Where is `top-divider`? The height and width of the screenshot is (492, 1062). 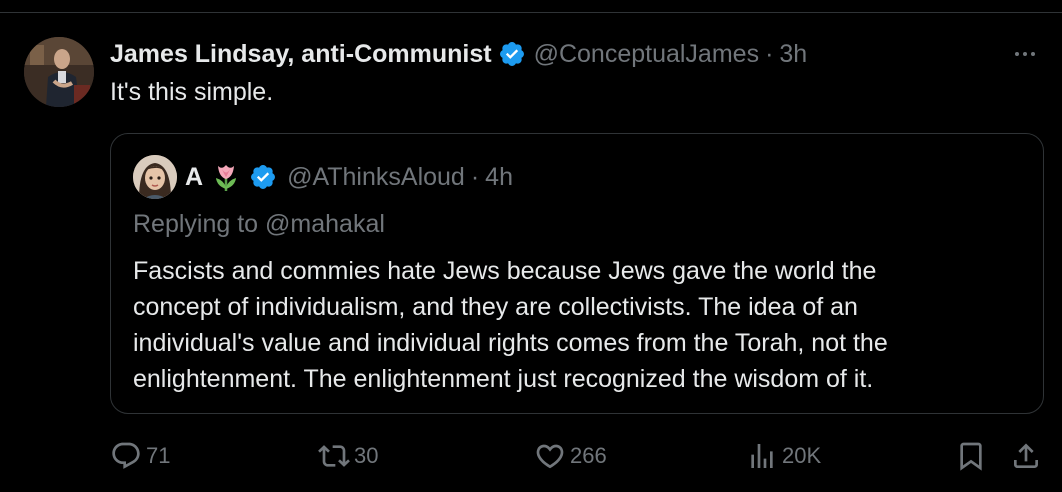
top-divider is located at coordinates (531, 6).